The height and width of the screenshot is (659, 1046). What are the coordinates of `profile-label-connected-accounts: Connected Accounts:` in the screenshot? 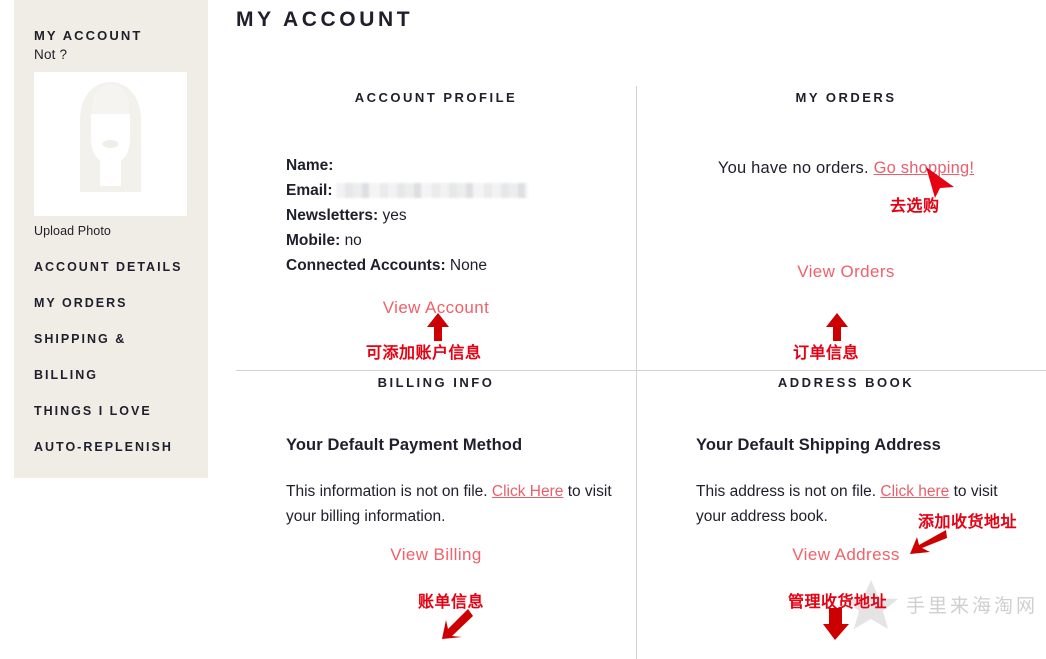 It's located at (366, 265).